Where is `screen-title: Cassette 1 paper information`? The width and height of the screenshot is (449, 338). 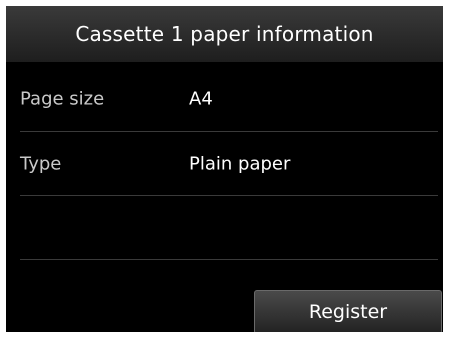
screen-title: Cassette 1 paper information is located at coordinates (224, 34).